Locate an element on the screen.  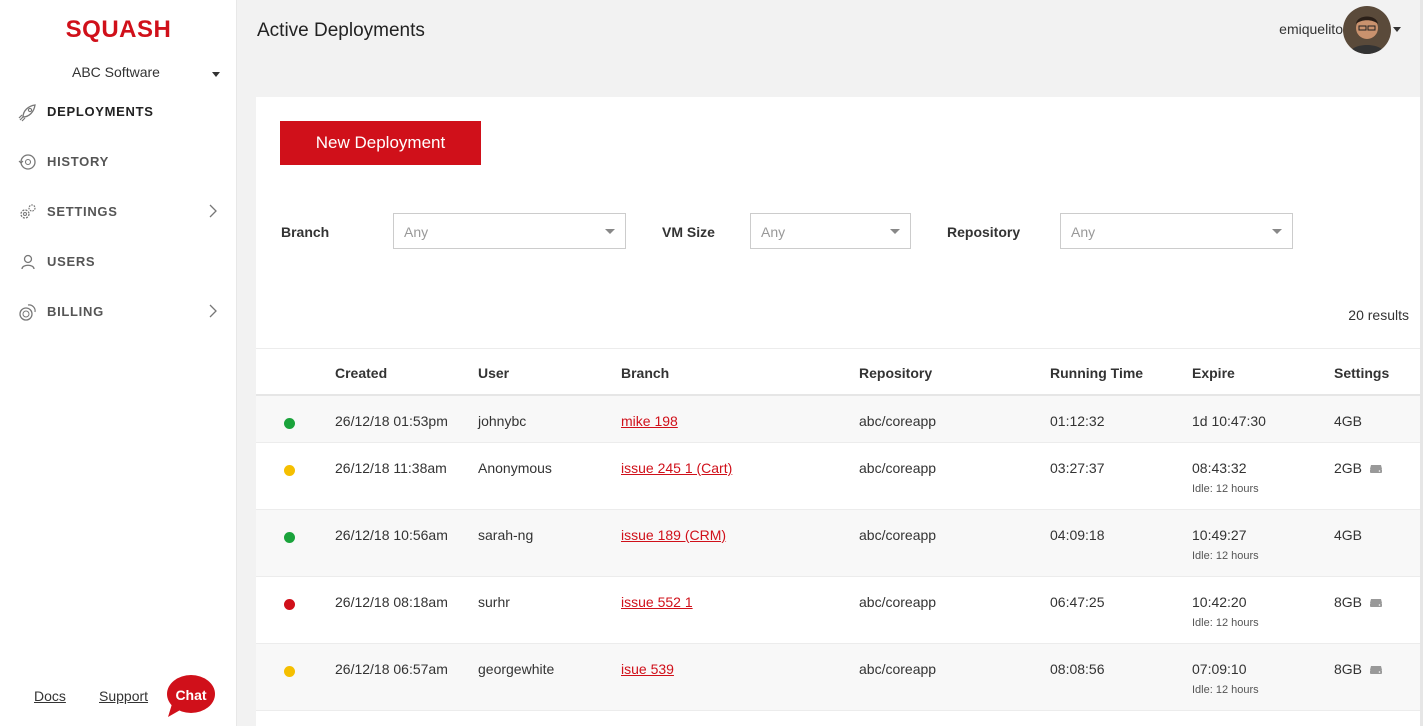
column-header-created: Created is located at coordinates (361, 373).